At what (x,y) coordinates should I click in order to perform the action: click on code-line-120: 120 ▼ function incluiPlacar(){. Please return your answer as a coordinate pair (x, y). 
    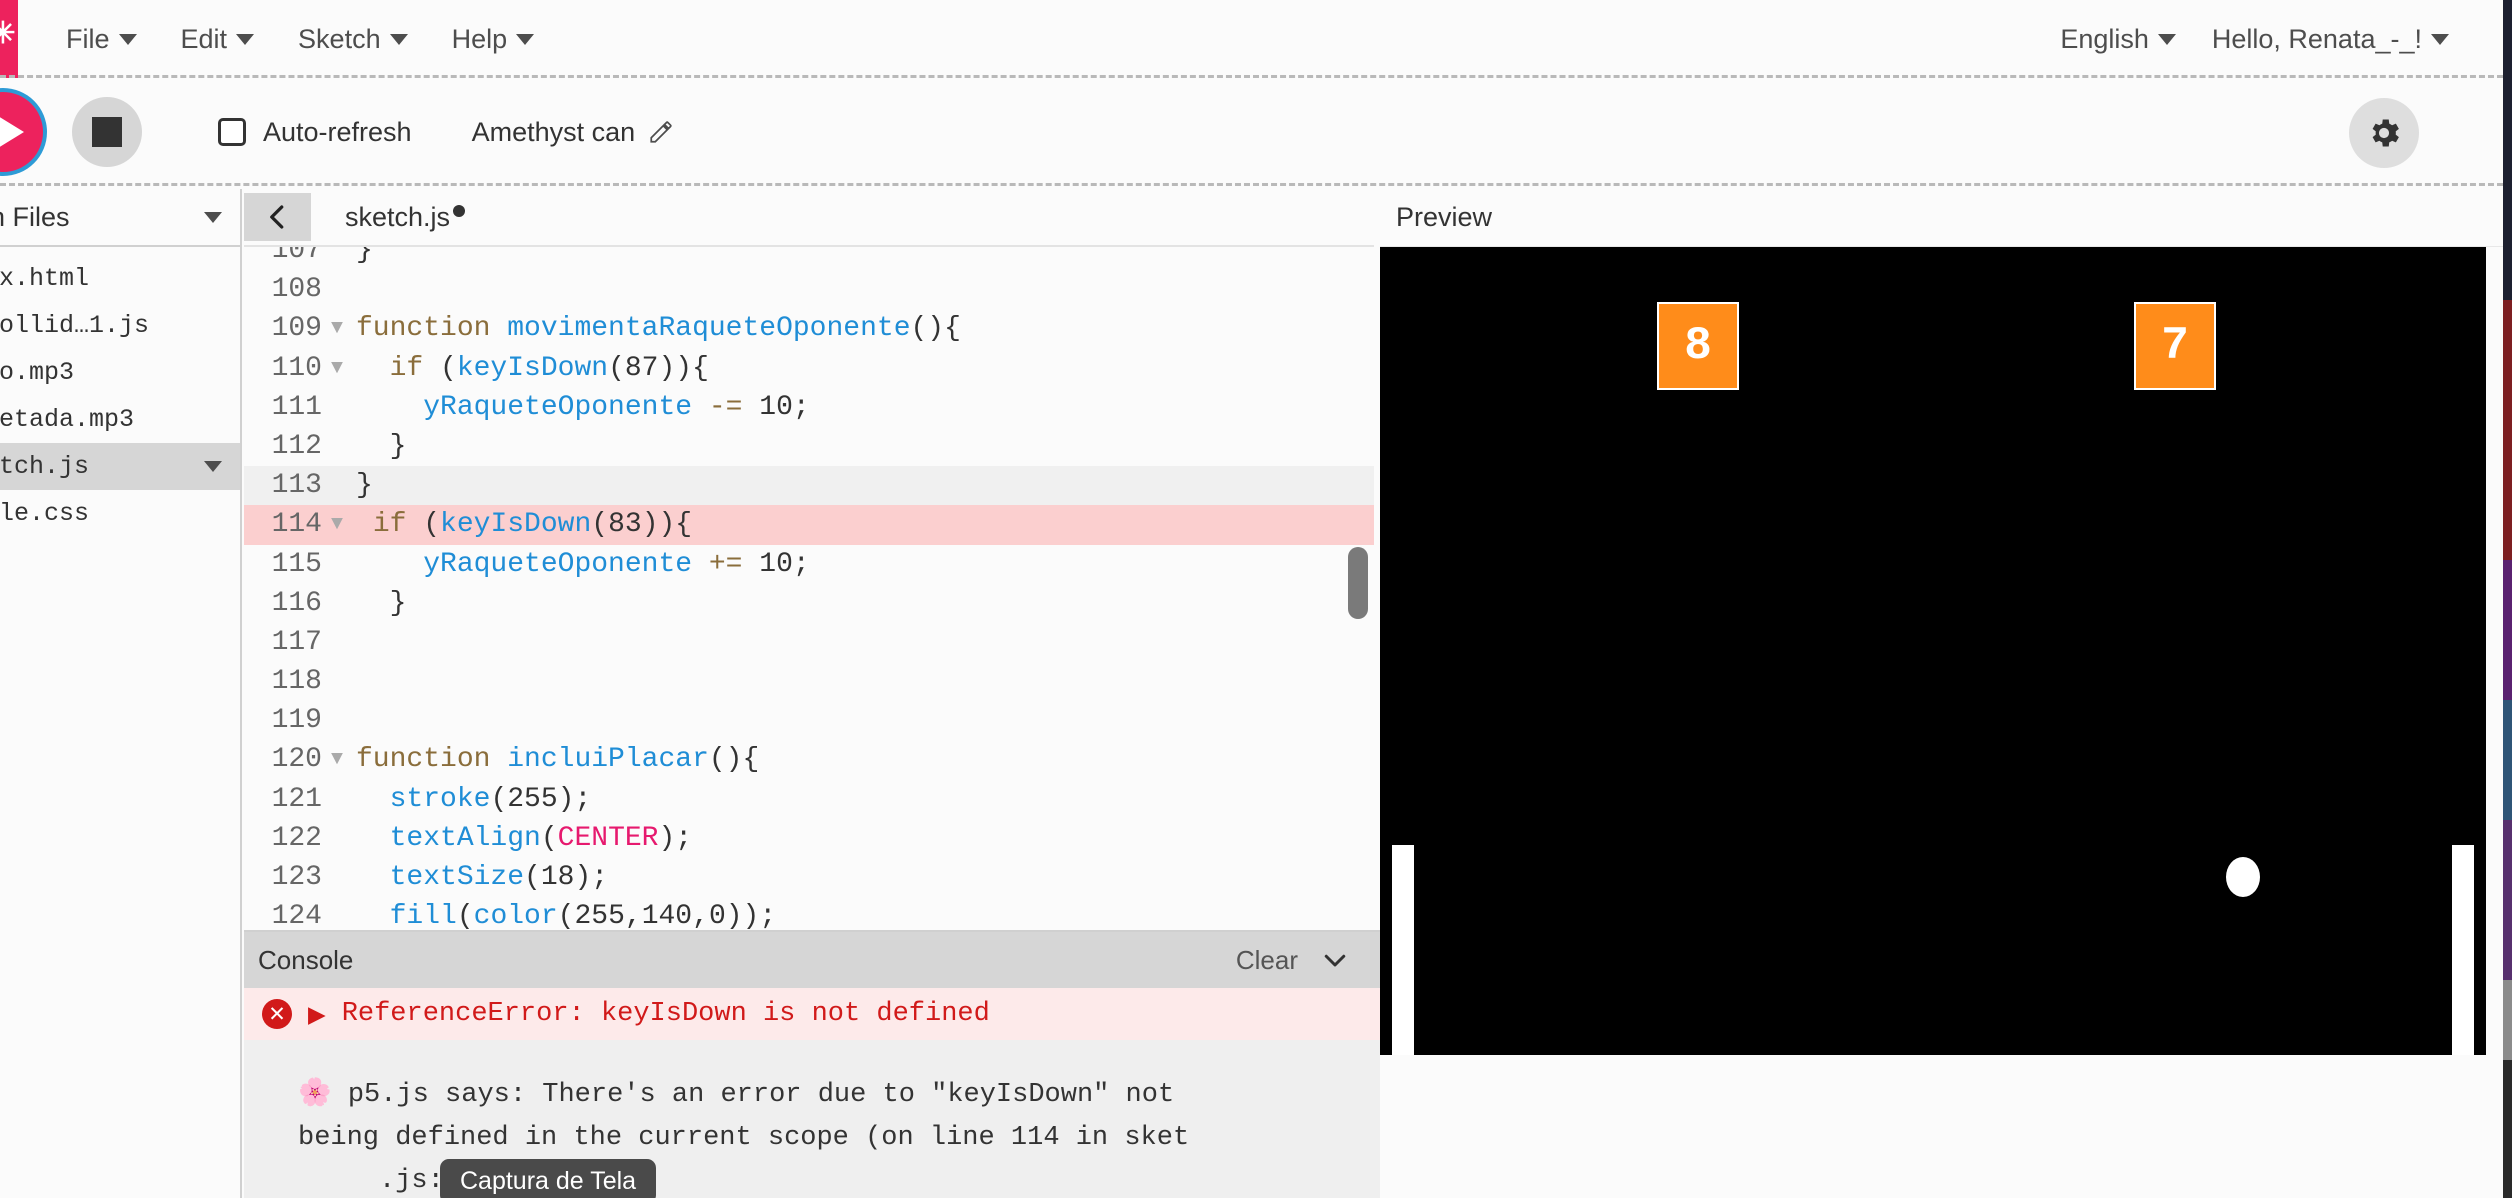
    Looking at the image, I should click on (809, 759).